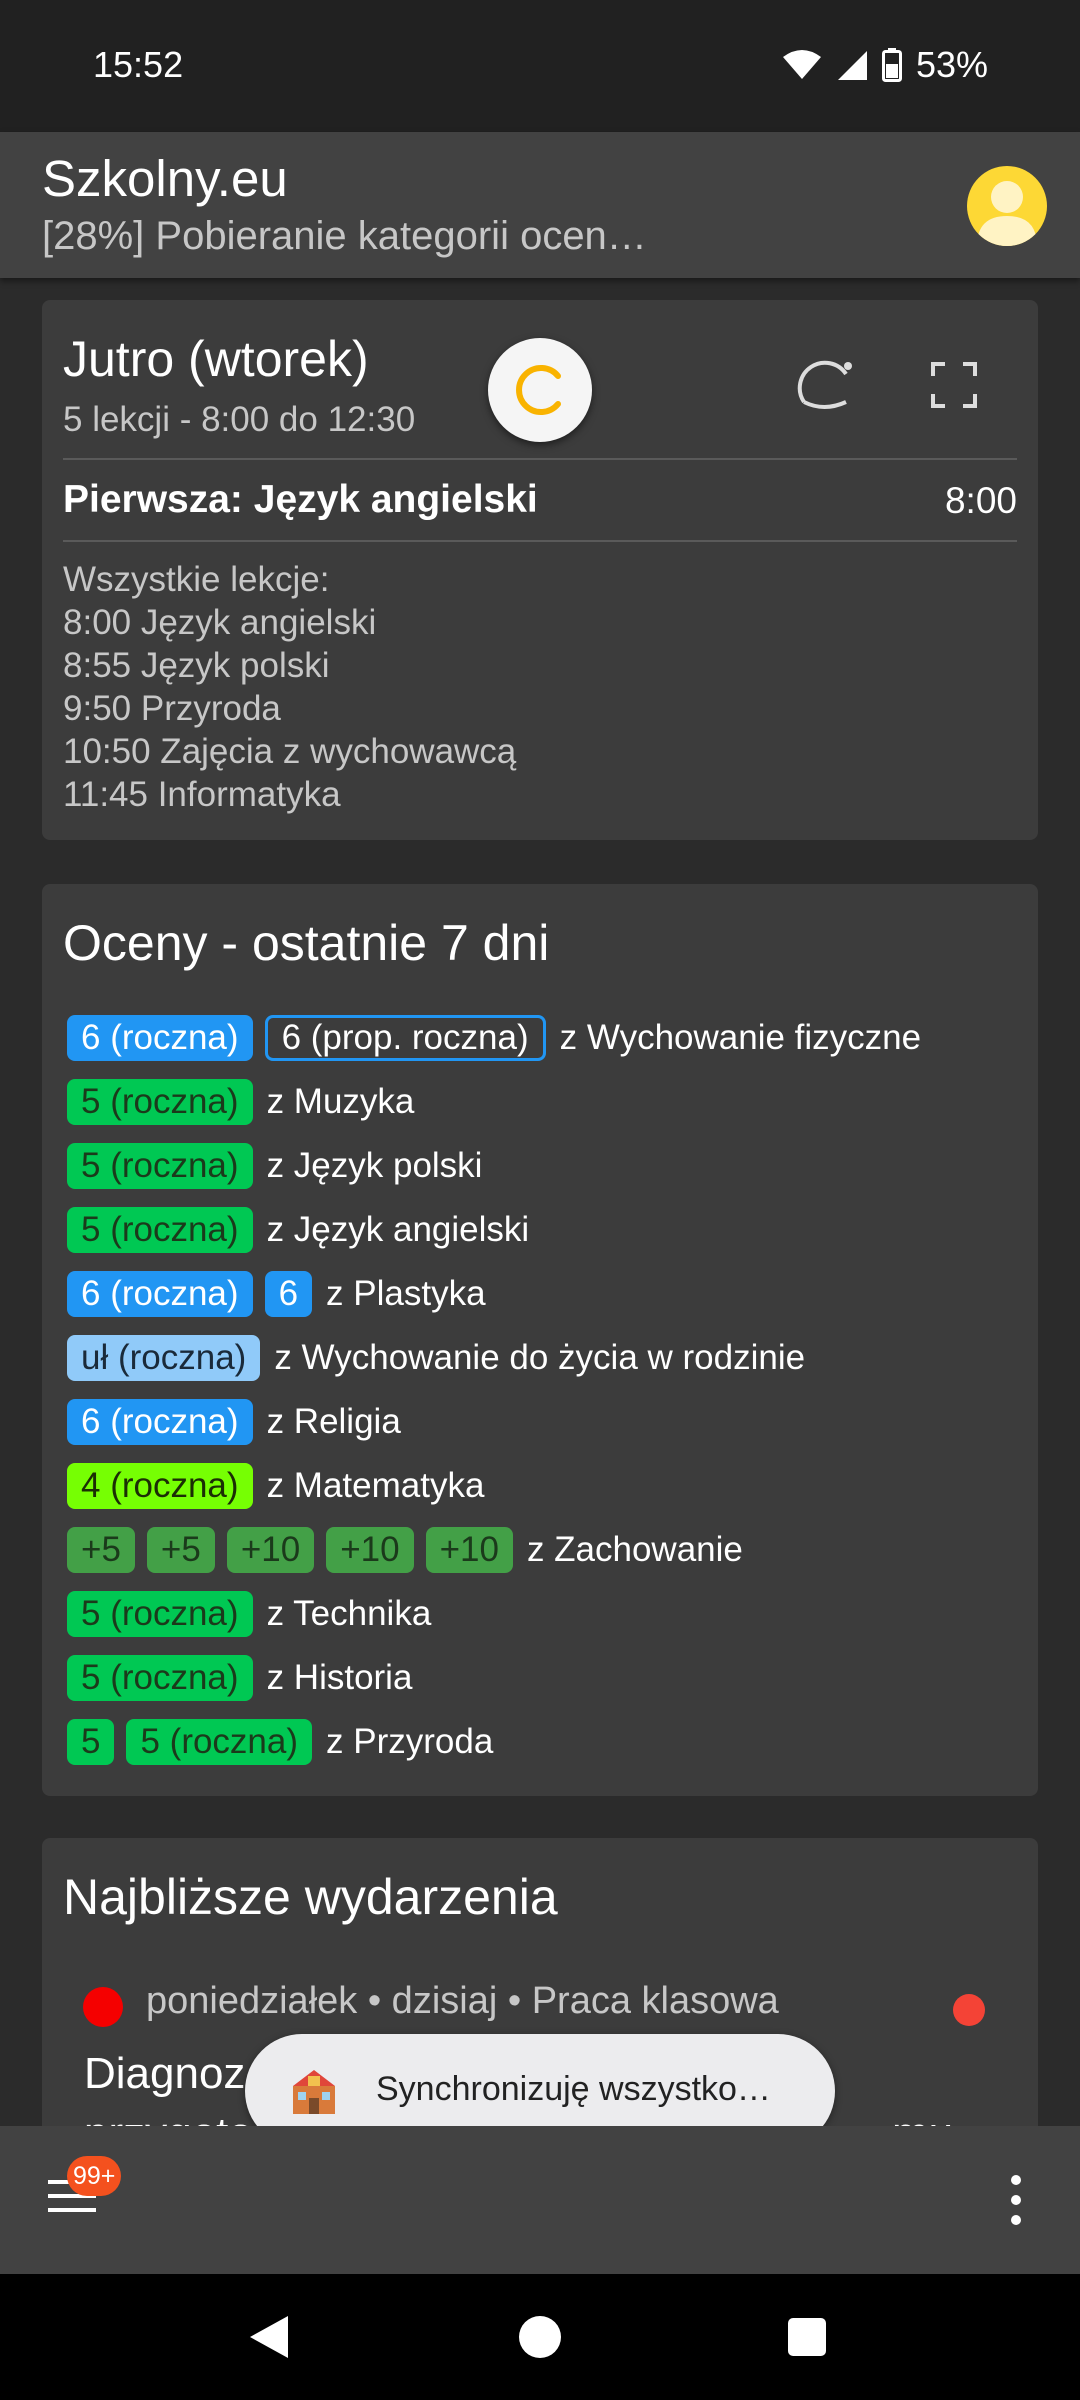 This screenshot has width=1080, height=2400. Describe the element at coordinates (852, 65) in the screenshot. I see `signal-icon` at that location.